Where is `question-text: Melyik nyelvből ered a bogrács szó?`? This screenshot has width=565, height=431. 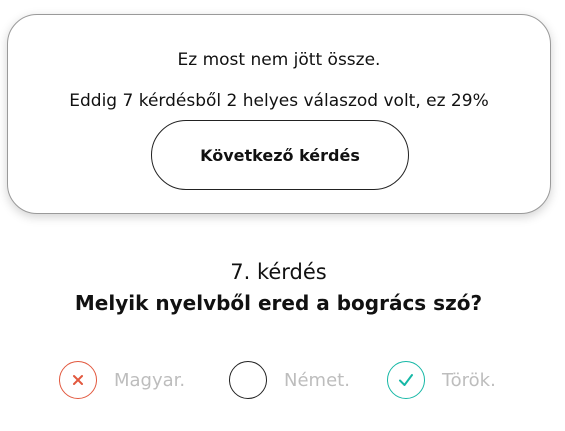
question-text: Melyik nyelvből ered a bogrács szó? is located at coordinates (278, 303).